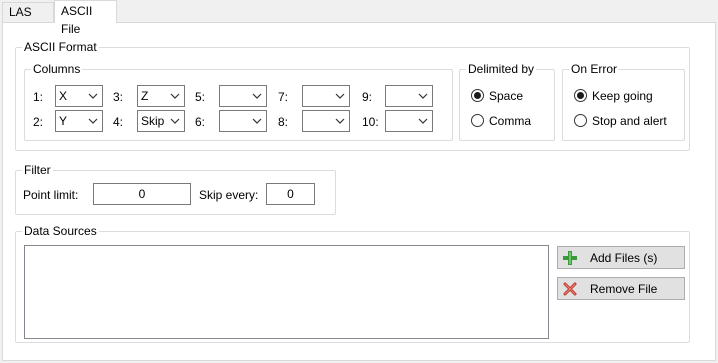 This screenshot has width=718, height=363. Describe the element at coordinates (594, 69) in the screenshot. I see `on-error-legend: On Error` at that location.